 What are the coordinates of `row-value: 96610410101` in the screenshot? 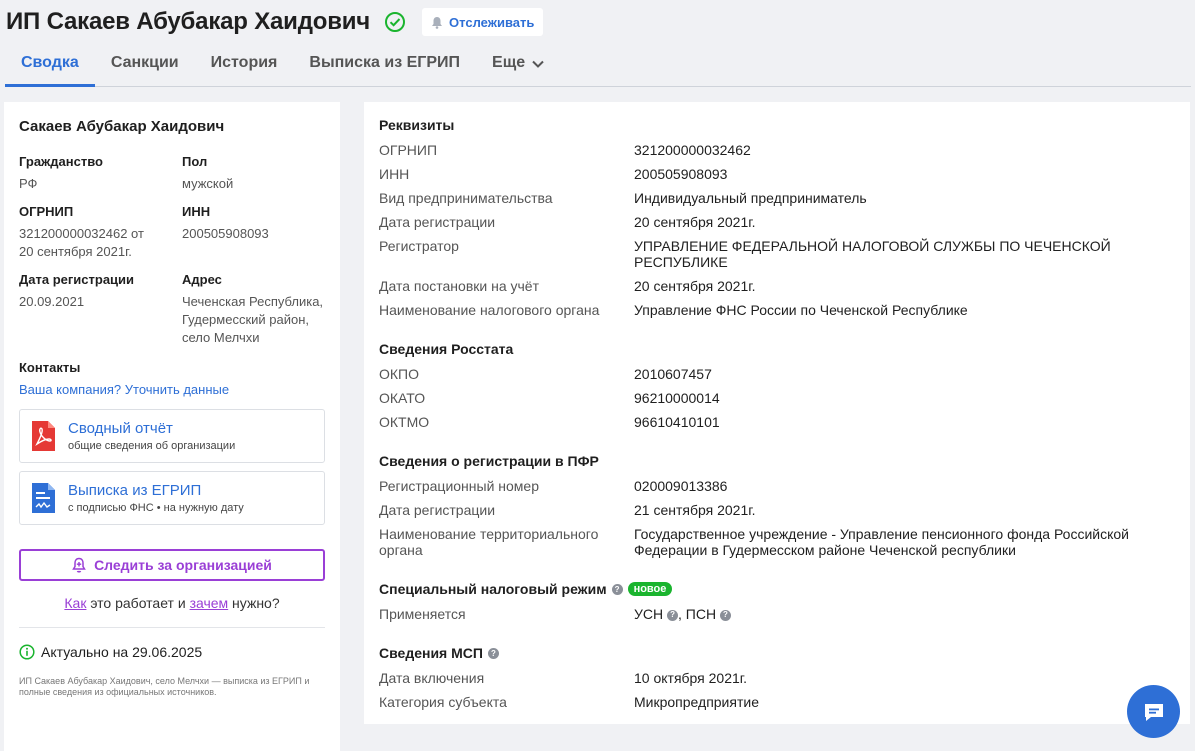 It's located at (677, 422).